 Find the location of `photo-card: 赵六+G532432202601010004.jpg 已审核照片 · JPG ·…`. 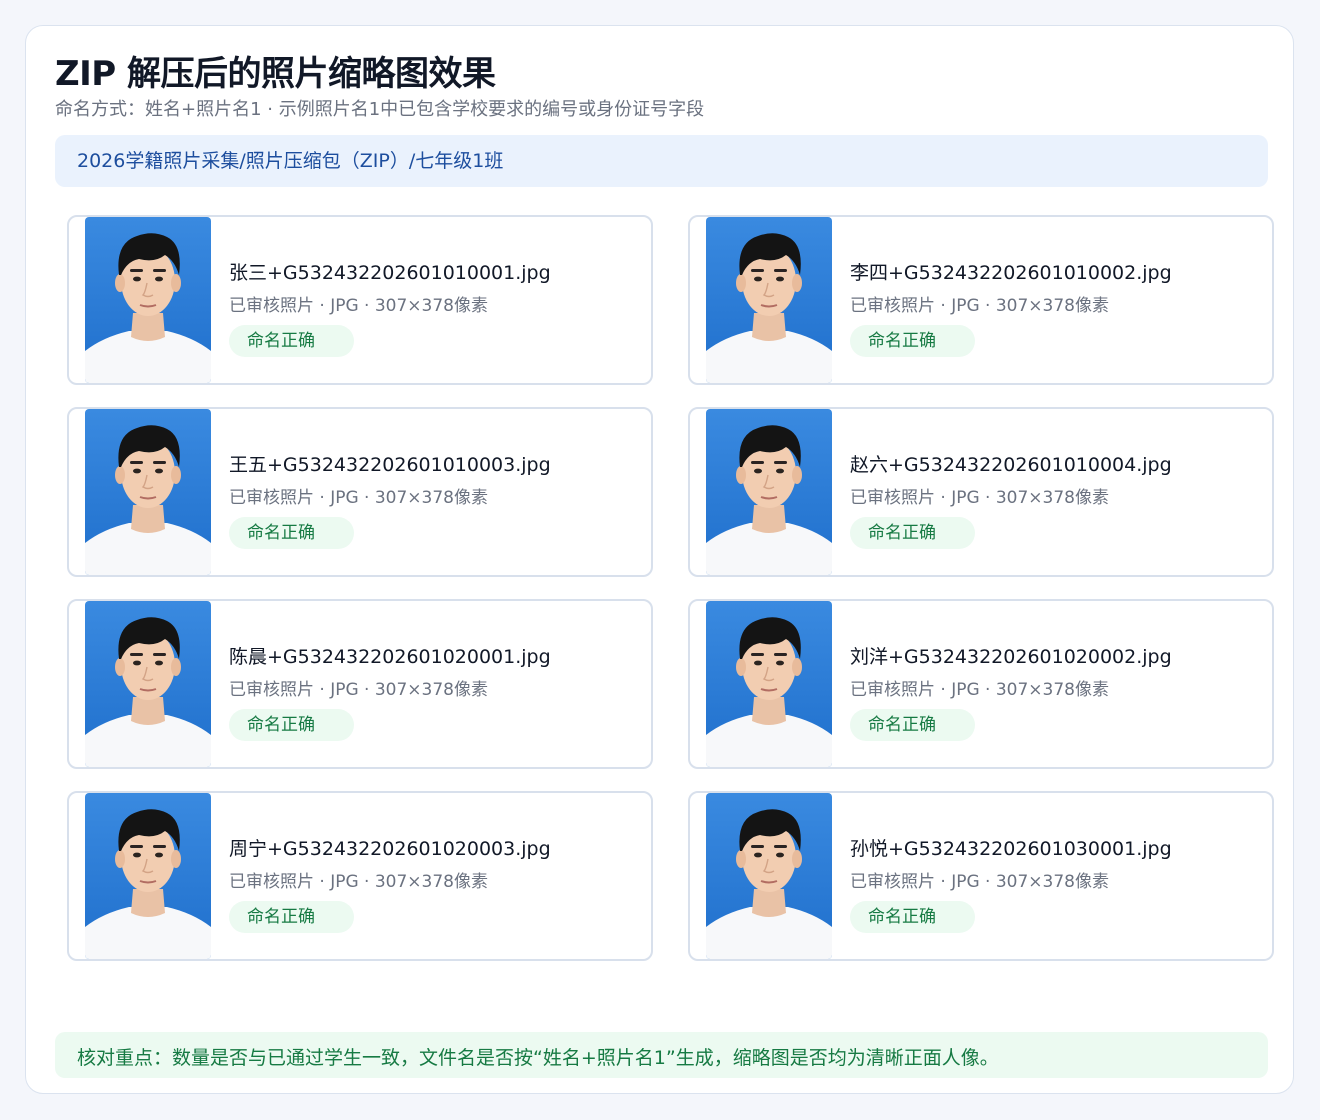

photo-card: 赵六+G532432202601010004.jpg 已审核照片 · JPG ·… is located at coordinates (981, 492).